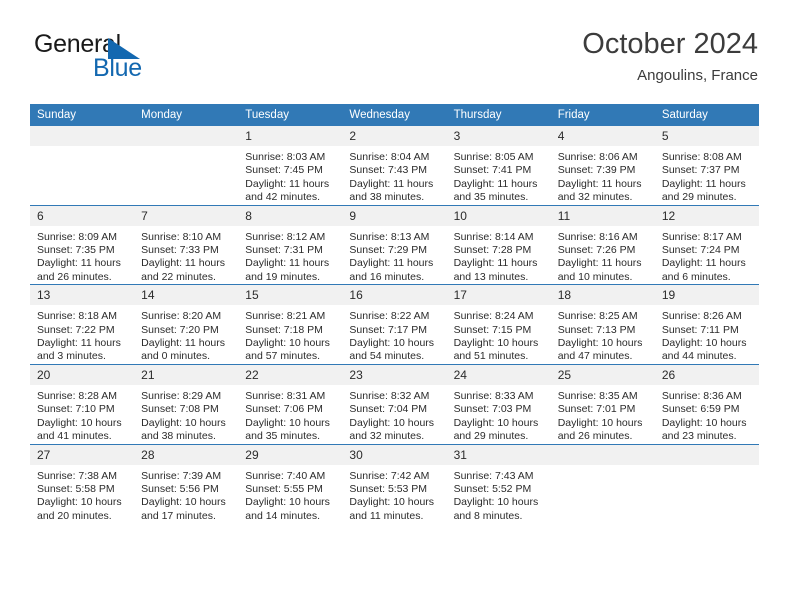  Describe the element at coordinates (389, 157) in the screenshot. I see `sunrise-text: Sunrise: 8:04 AM` at that location.